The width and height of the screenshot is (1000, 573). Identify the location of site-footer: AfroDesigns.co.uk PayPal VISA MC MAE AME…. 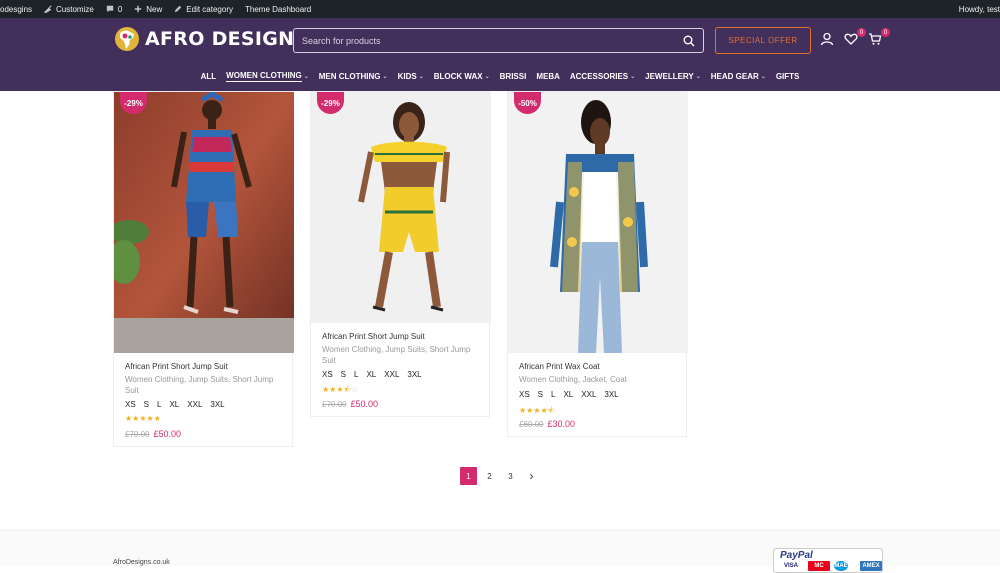
(500, 551).